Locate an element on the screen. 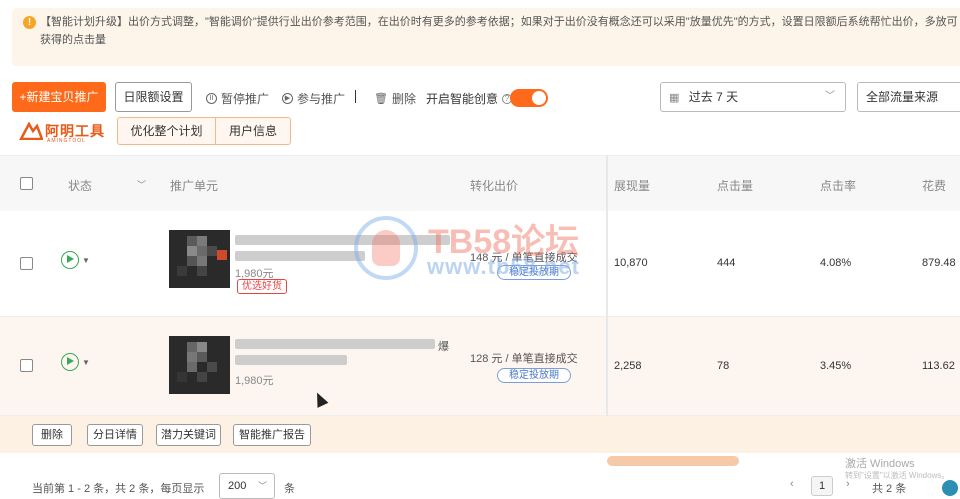 The image size is (960, 499). smart-report-button: 智能推广报告 is located at coordinates (272, 435).